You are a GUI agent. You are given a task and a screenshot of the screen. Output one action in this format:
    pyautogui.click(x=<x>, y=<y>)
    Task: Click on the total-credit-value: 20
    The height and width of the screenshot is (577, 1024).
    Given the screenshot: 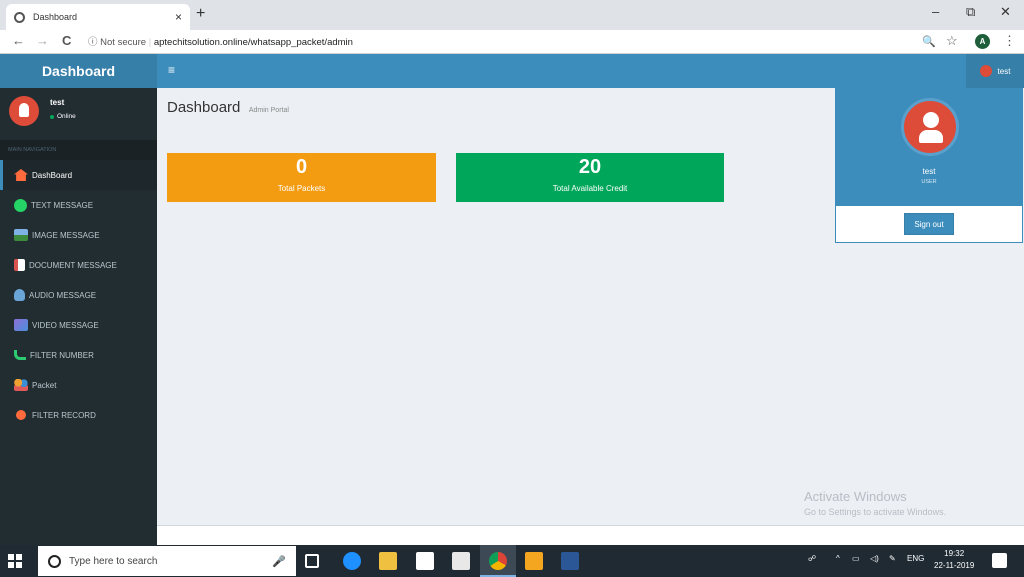 What is the action you would take?
    pyautogui.click(x=590, y=167)
    